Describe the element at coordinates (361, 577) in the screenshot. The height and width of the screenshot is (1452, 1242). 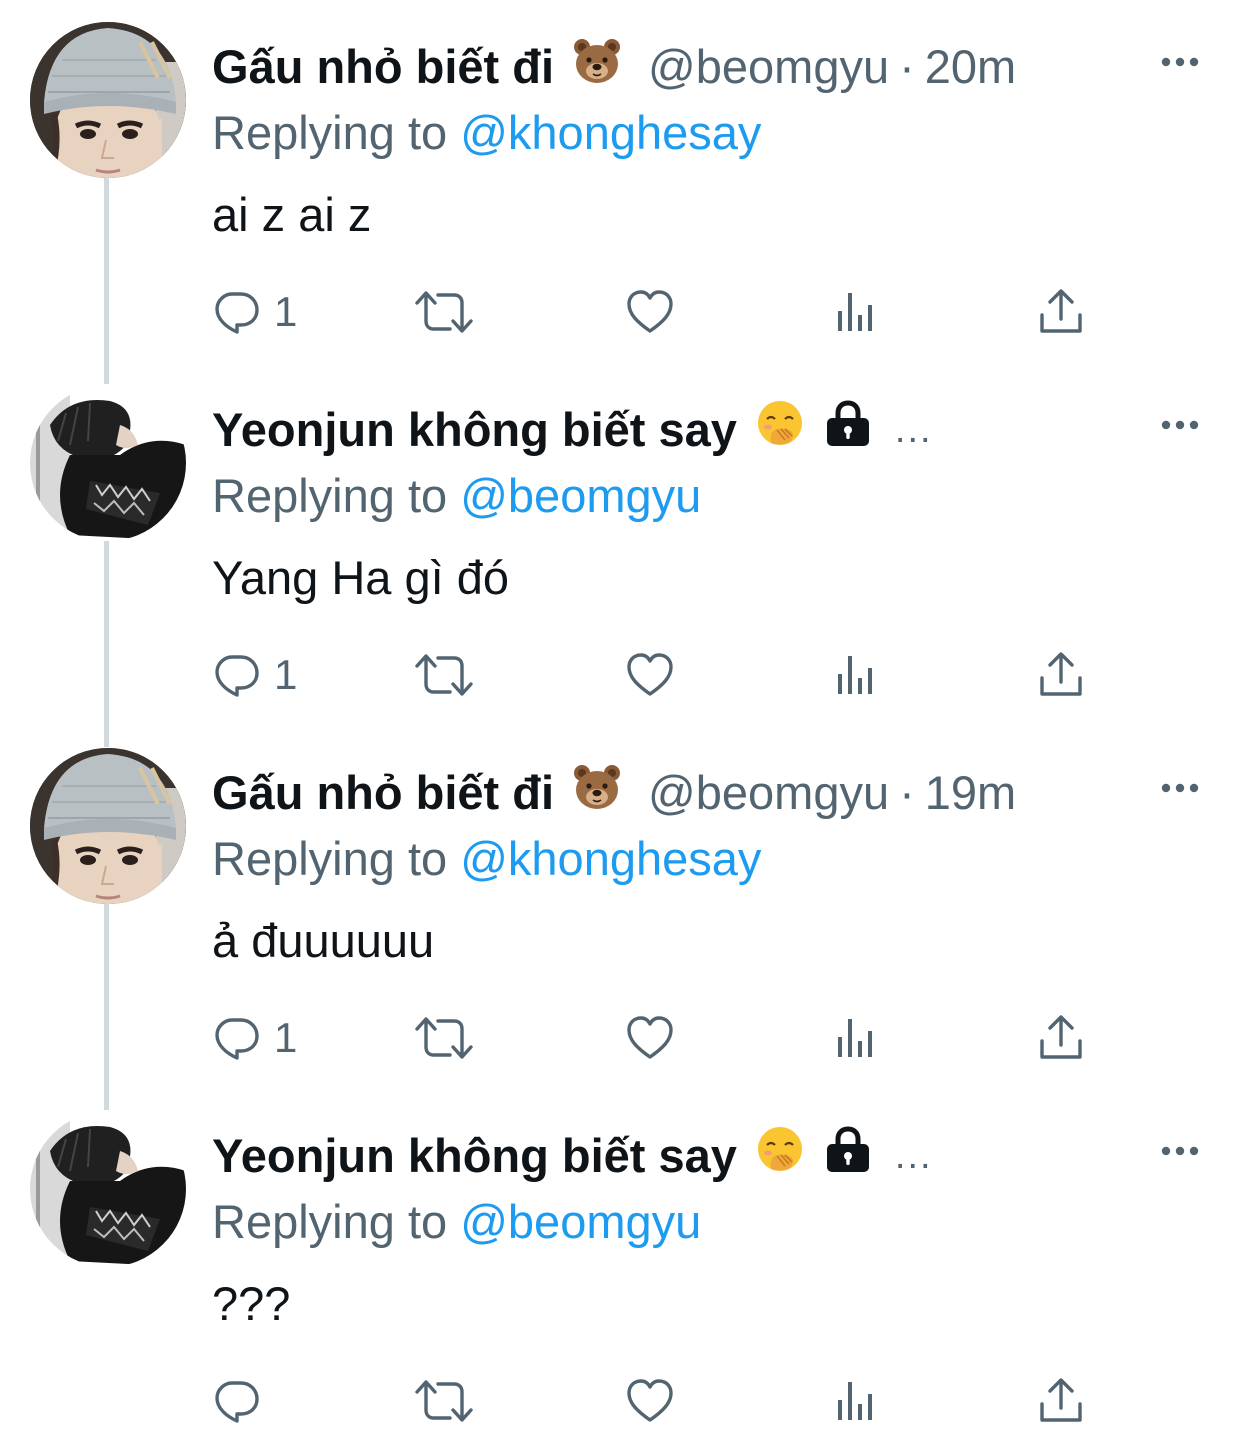
I see `tweet-text: Yang Ha gì đó` at that location.